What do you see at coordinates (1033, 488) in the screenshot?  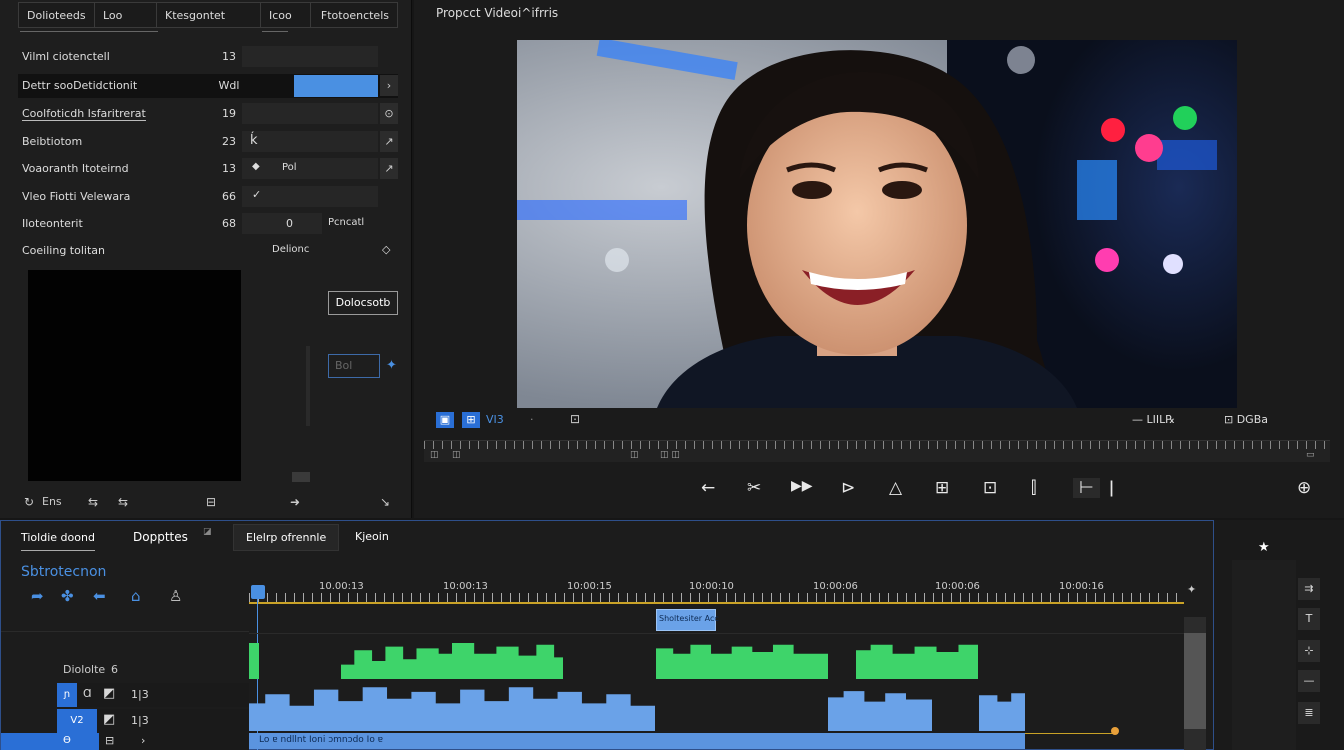 I see `settings-sliders-icon: ⫿` at bounding box center [1033, 488].